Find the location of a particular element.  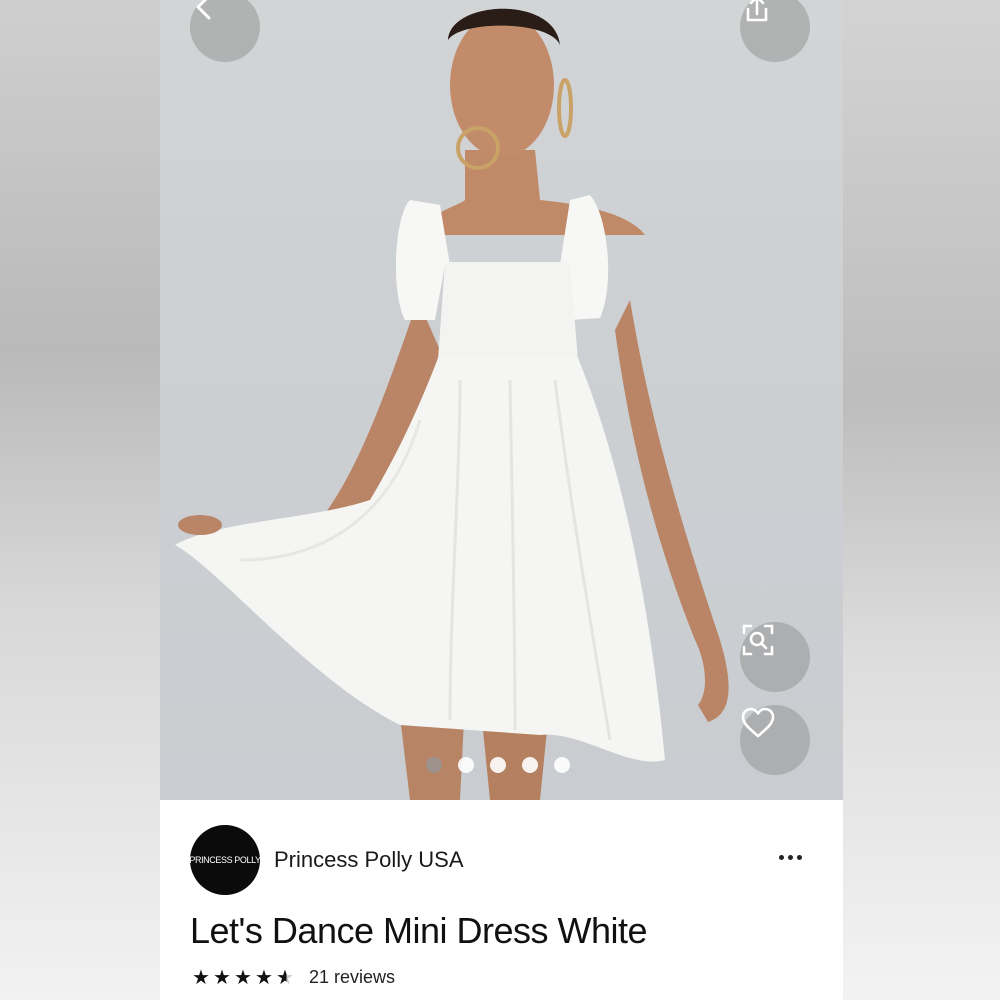

visual-search-icon is located at coordinates (758, 640).